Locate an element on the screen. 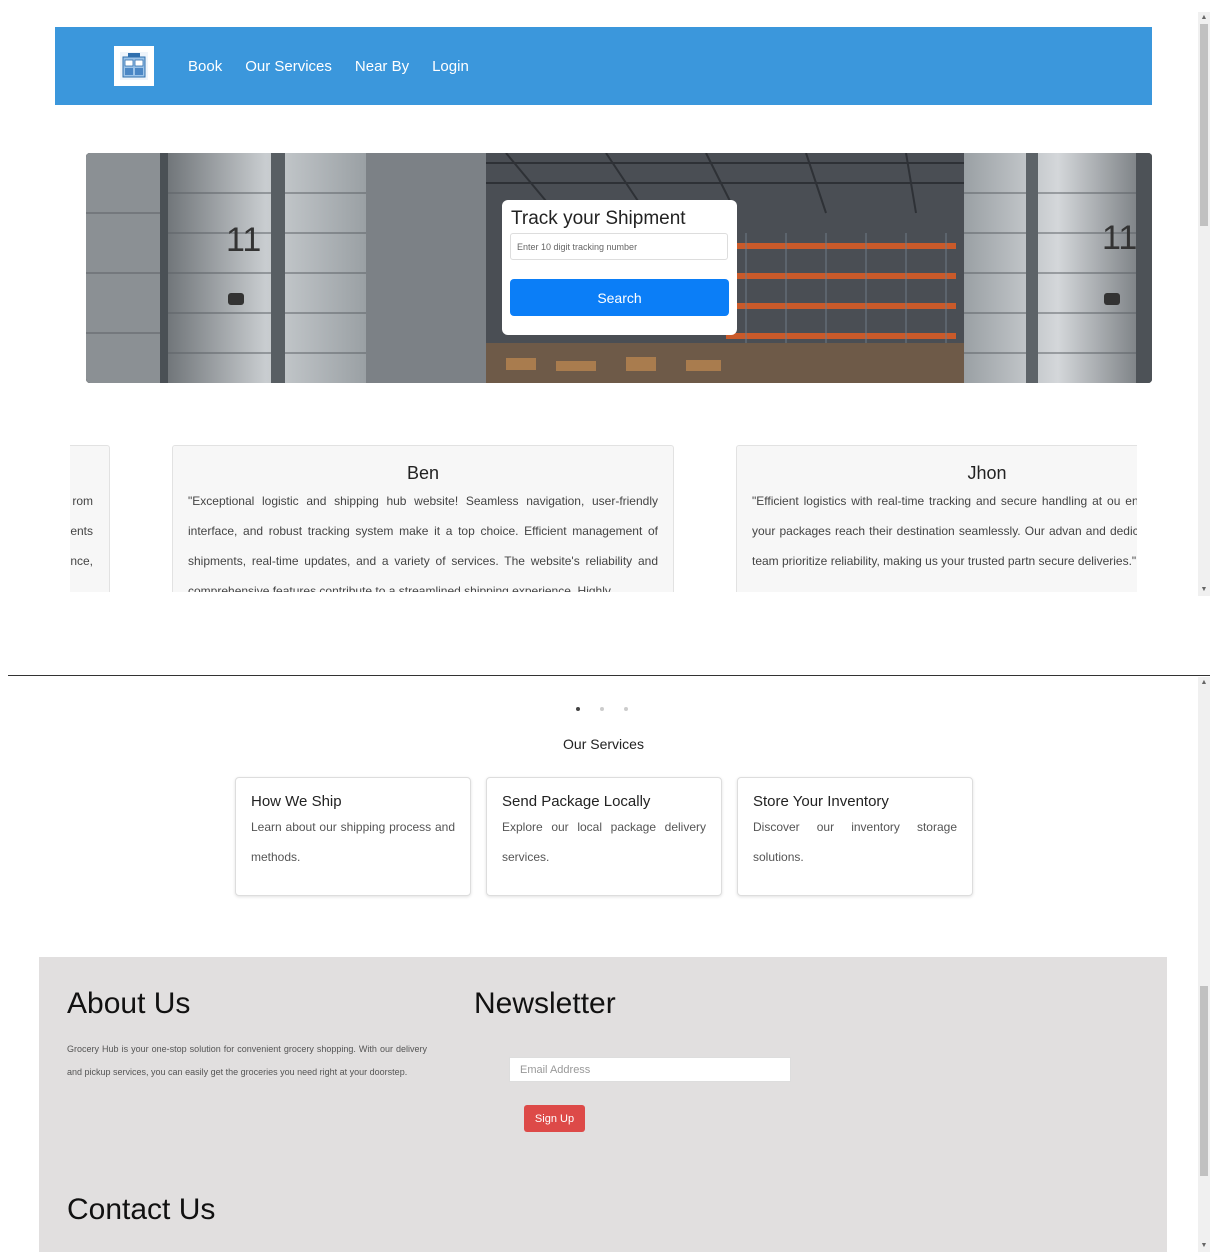  track-shipment-title: Track your Shipment is located at coordinates (598, 218).